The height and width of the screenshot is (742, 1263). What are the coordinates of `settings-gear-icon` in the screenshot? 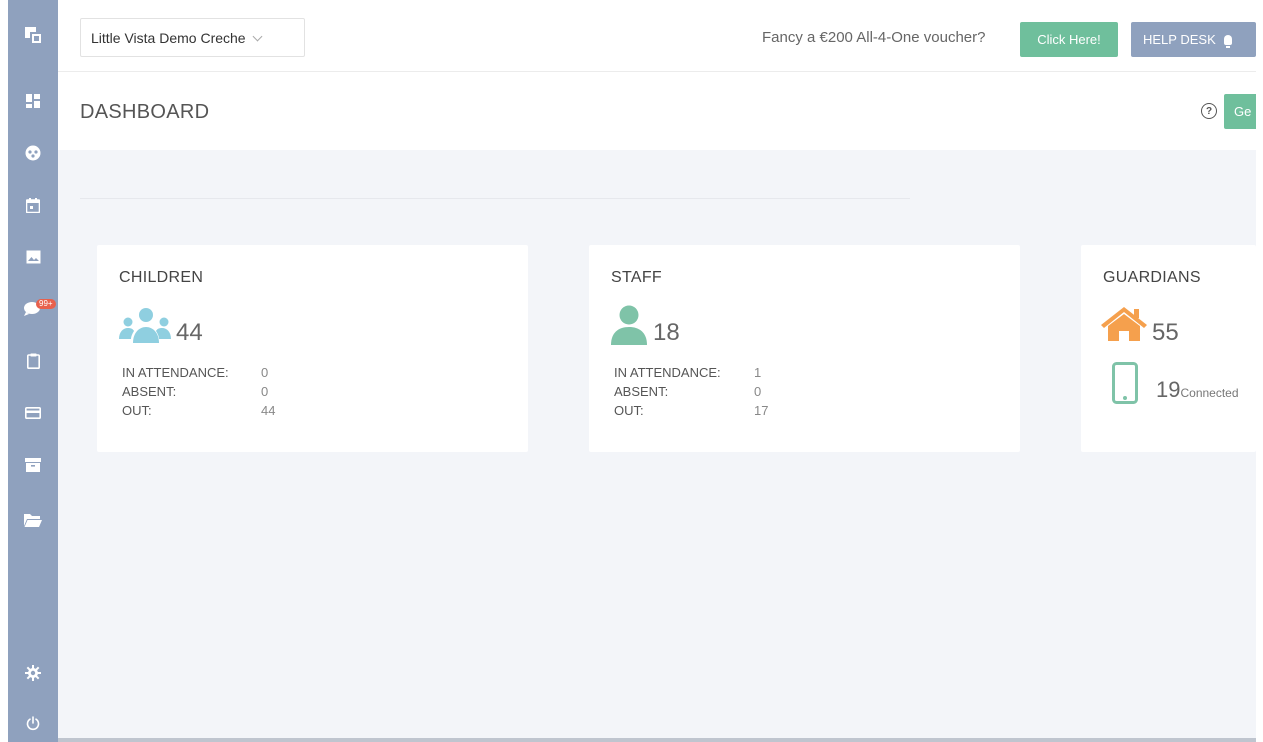 It's located at (33, 673).